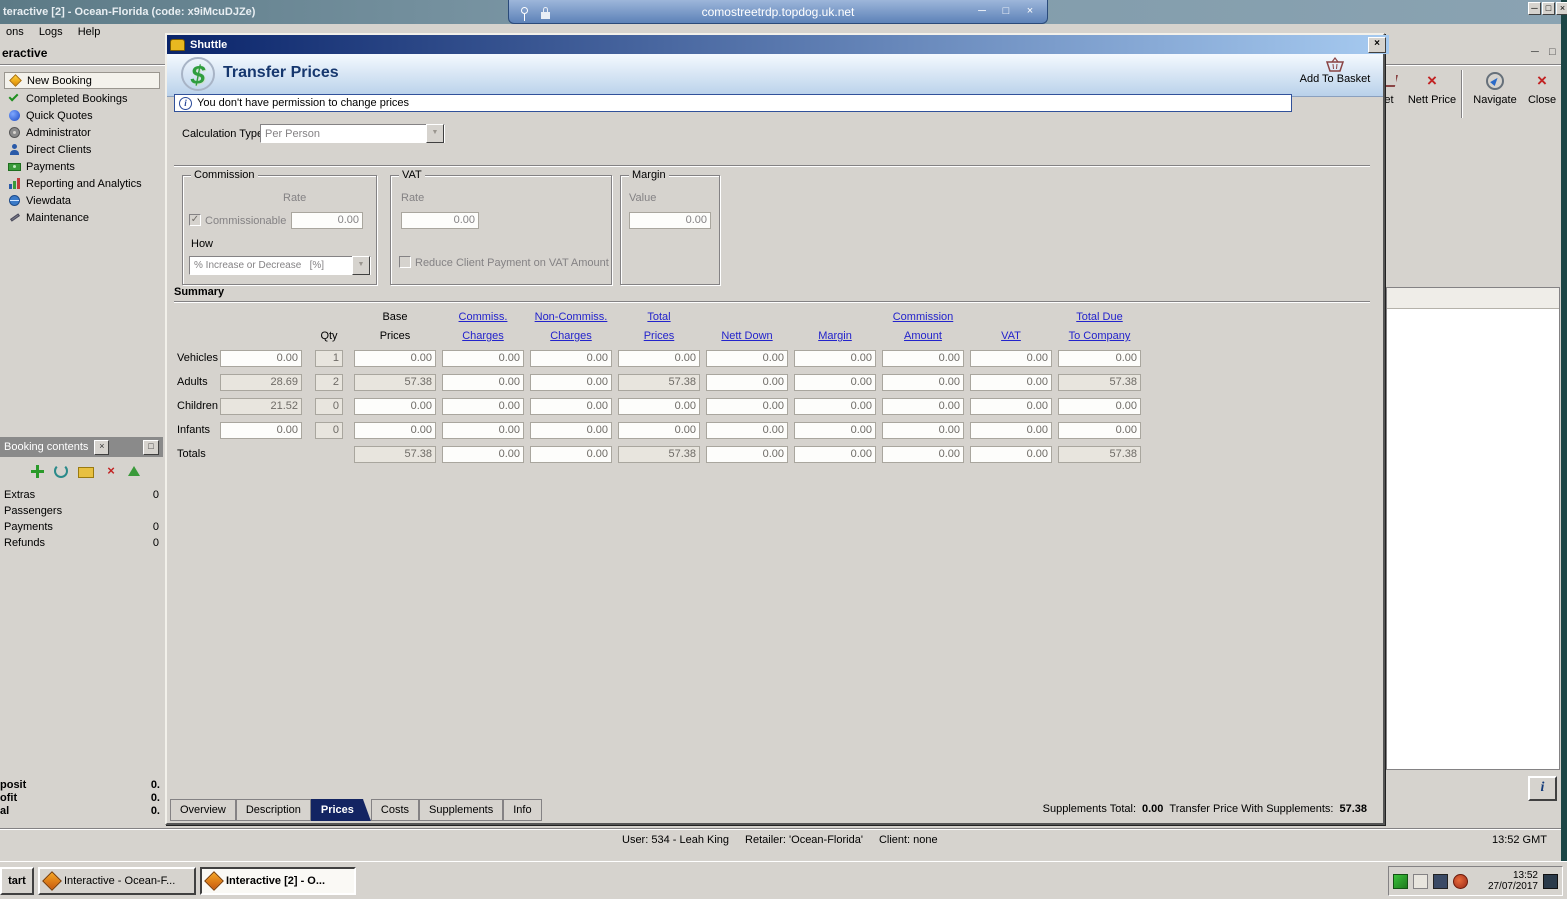 Image resolution: width=1567 pixels, height=899 pixels. I want to click on menu-options: ons, so click(15, 32).